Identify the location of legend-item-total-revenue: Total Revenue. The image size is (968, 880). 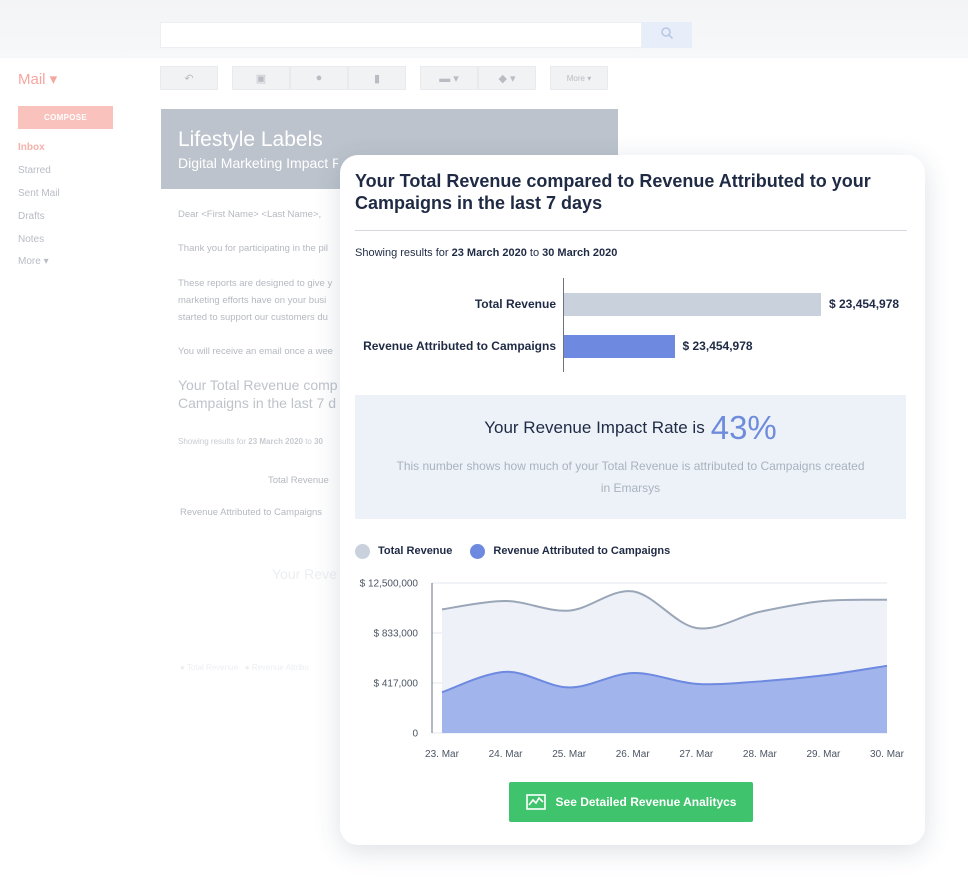
(403, 551).